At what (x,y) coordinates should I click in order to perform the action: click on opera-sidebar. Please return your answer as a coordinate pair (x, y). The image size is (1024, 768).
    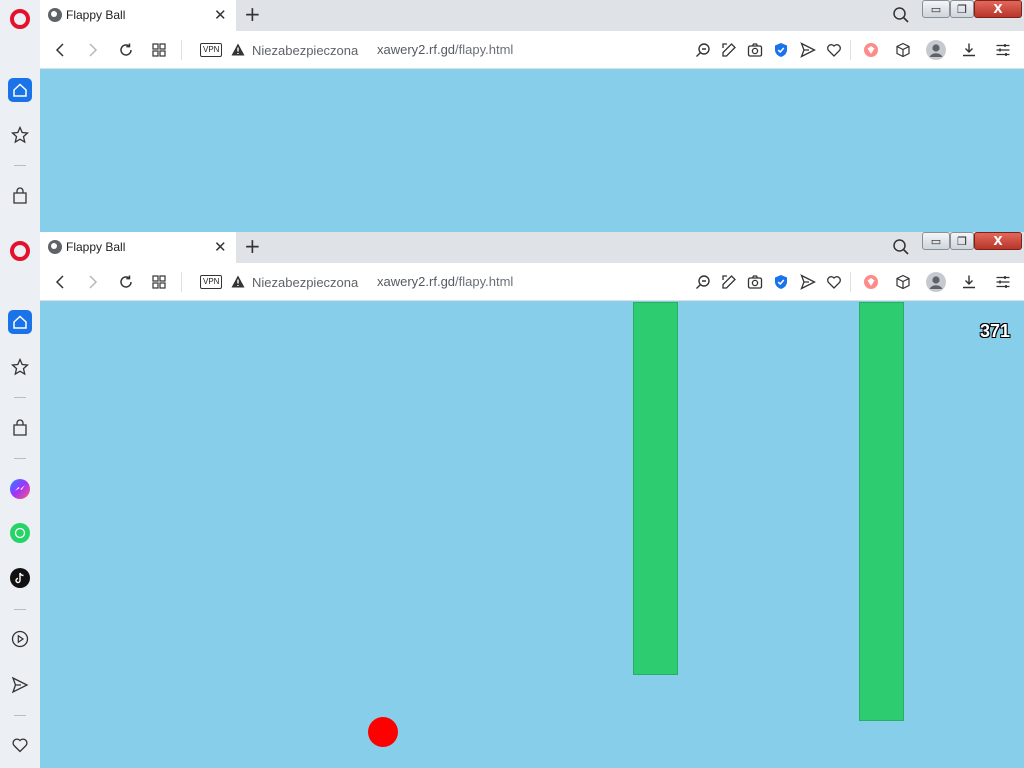
    Looking at the image, I should click on (20, 384).